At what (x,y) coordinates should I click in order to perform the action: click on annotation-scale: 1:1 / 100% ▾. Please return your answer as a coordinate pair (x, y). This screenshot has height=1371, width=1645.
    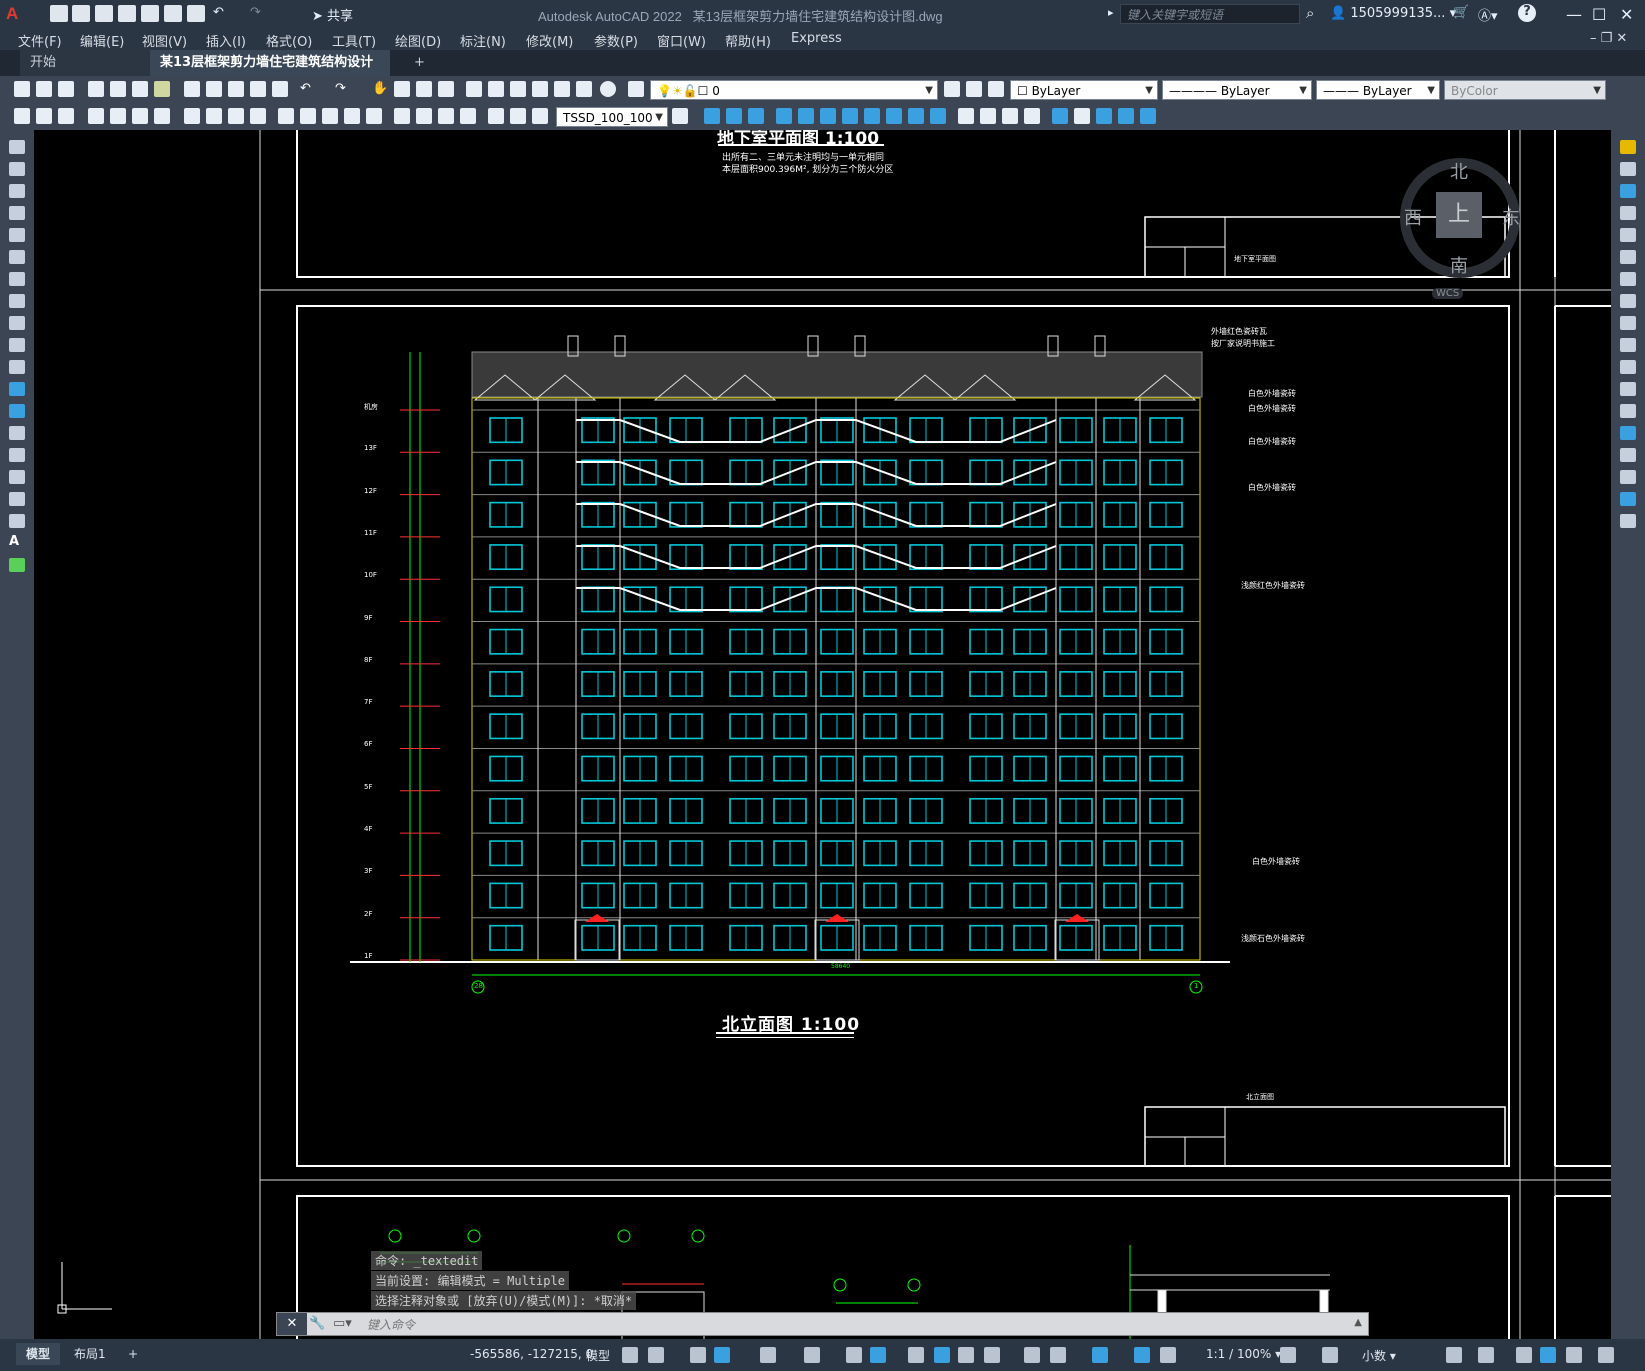
    Looking at the image, I should click on (1243, 1354).